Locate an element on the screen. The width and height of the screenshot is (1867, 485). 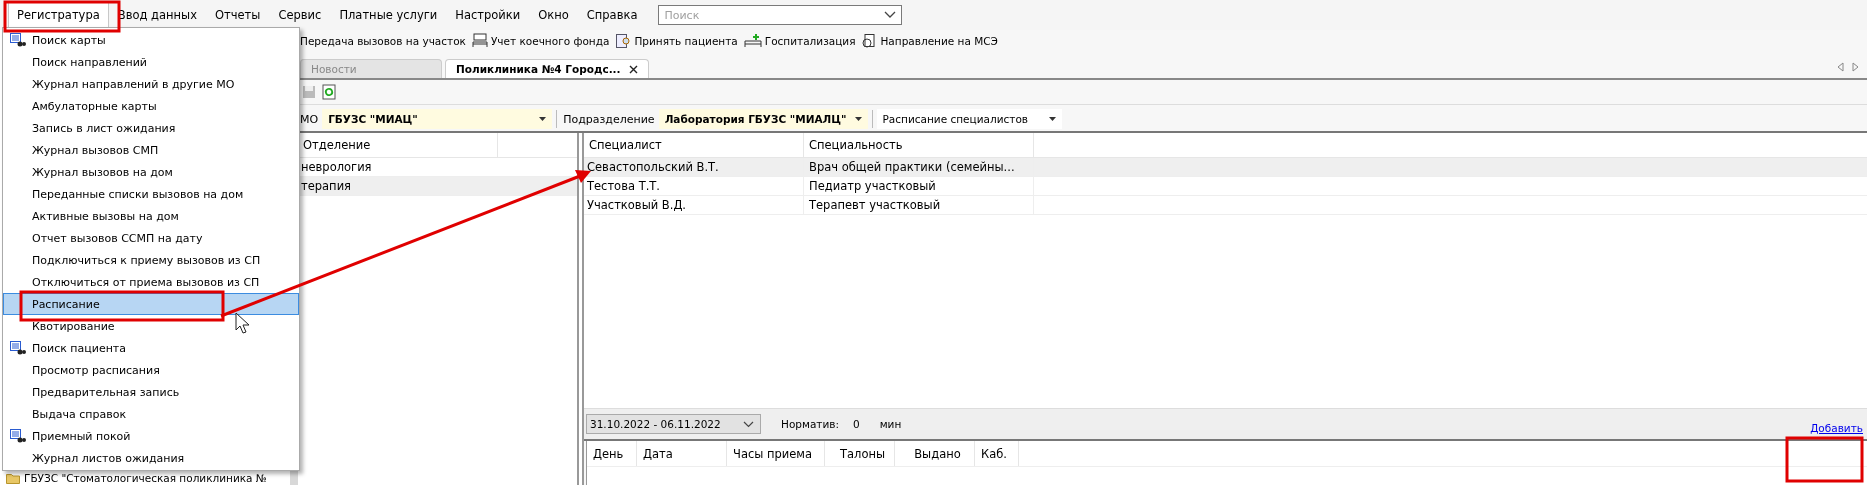
column-header: Специалист is located at coordinates (694, 145).